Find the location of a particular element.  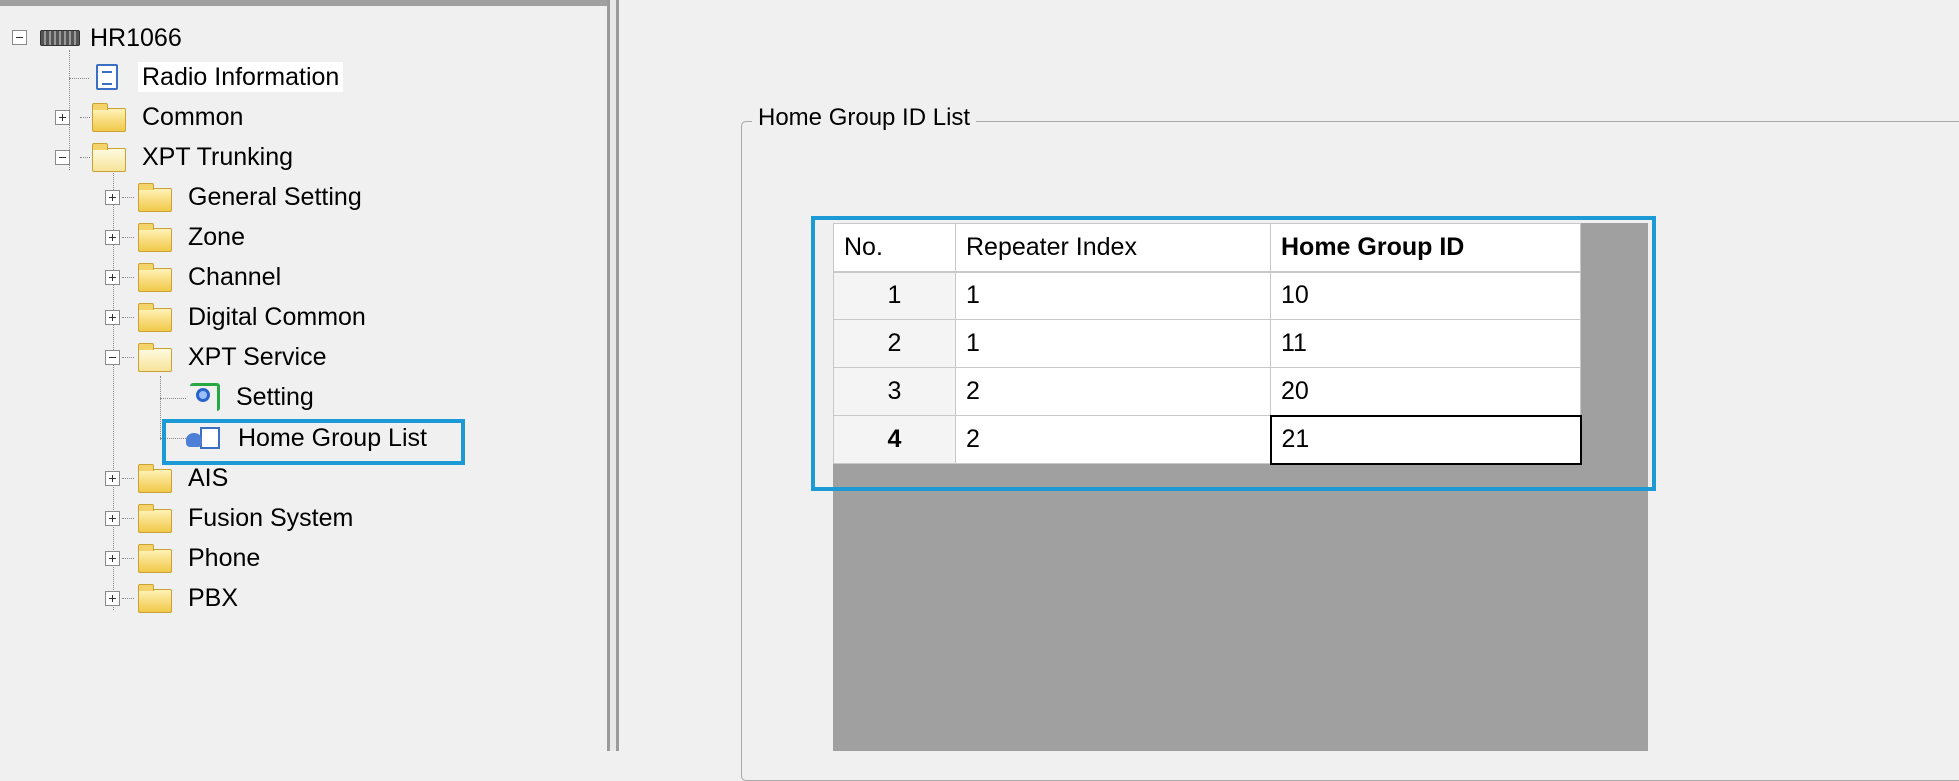

tree-item-general-setting: General Setting is located at coordinates (252, 197).